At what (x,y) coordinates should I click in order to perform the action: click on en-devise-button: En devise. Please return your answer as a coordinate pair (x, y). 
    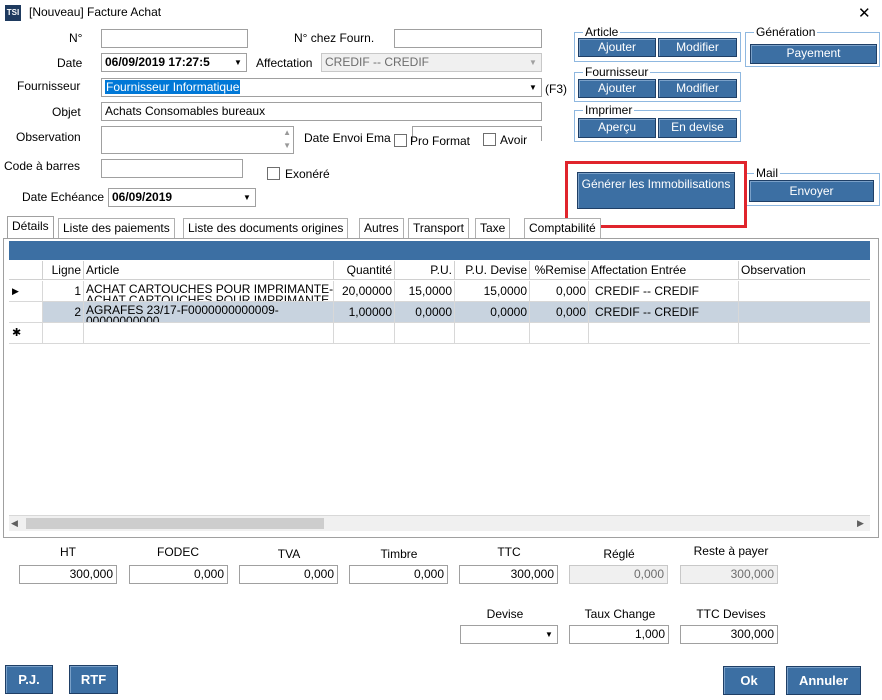
    Looking at the image, I should click on (697, 128).